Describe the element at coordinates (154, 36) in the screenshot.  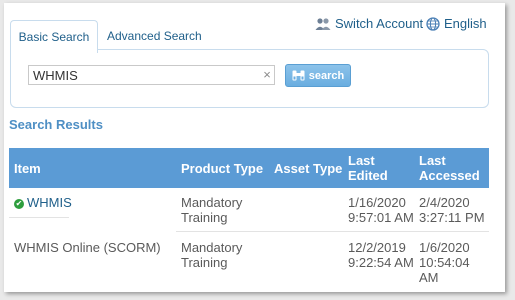
I see `tab-advanced-search: Advanced Search` at that location.